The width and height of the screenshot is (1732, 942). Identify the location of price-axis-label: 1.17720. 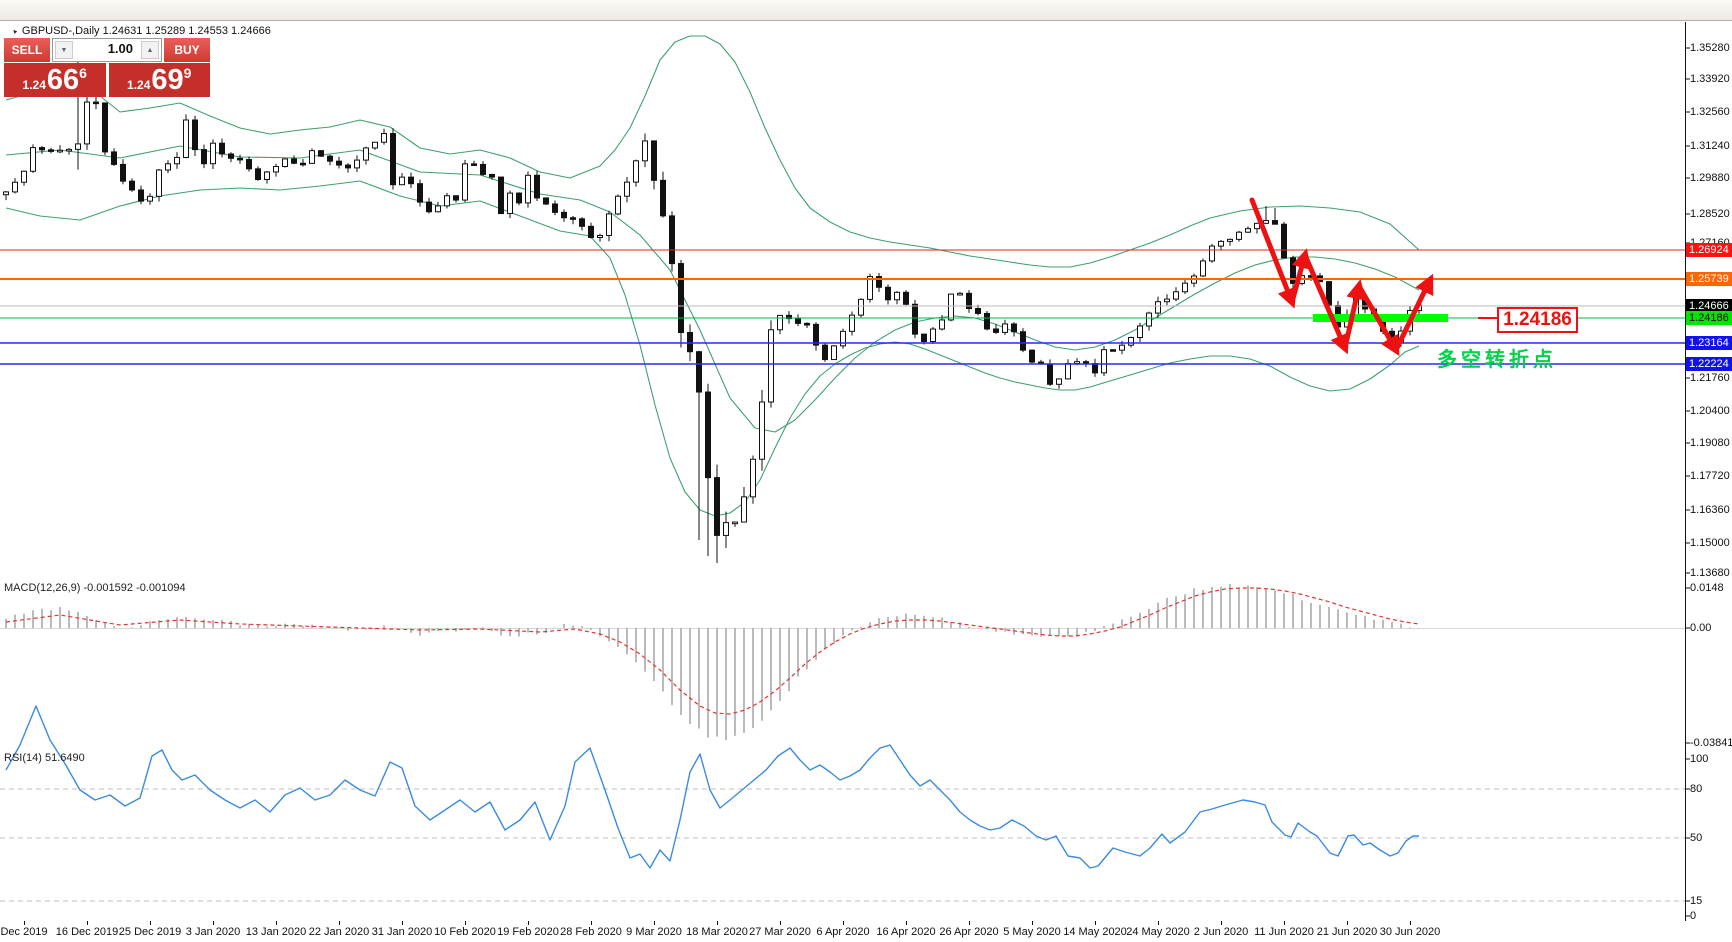
(1710, 476).